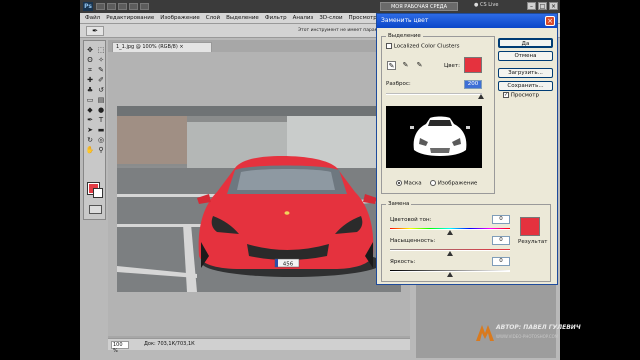 Image resolution: width=640 pixels, height=360 pixels. I want to click on pen-tool-icon: ✒, so click(90, 120).